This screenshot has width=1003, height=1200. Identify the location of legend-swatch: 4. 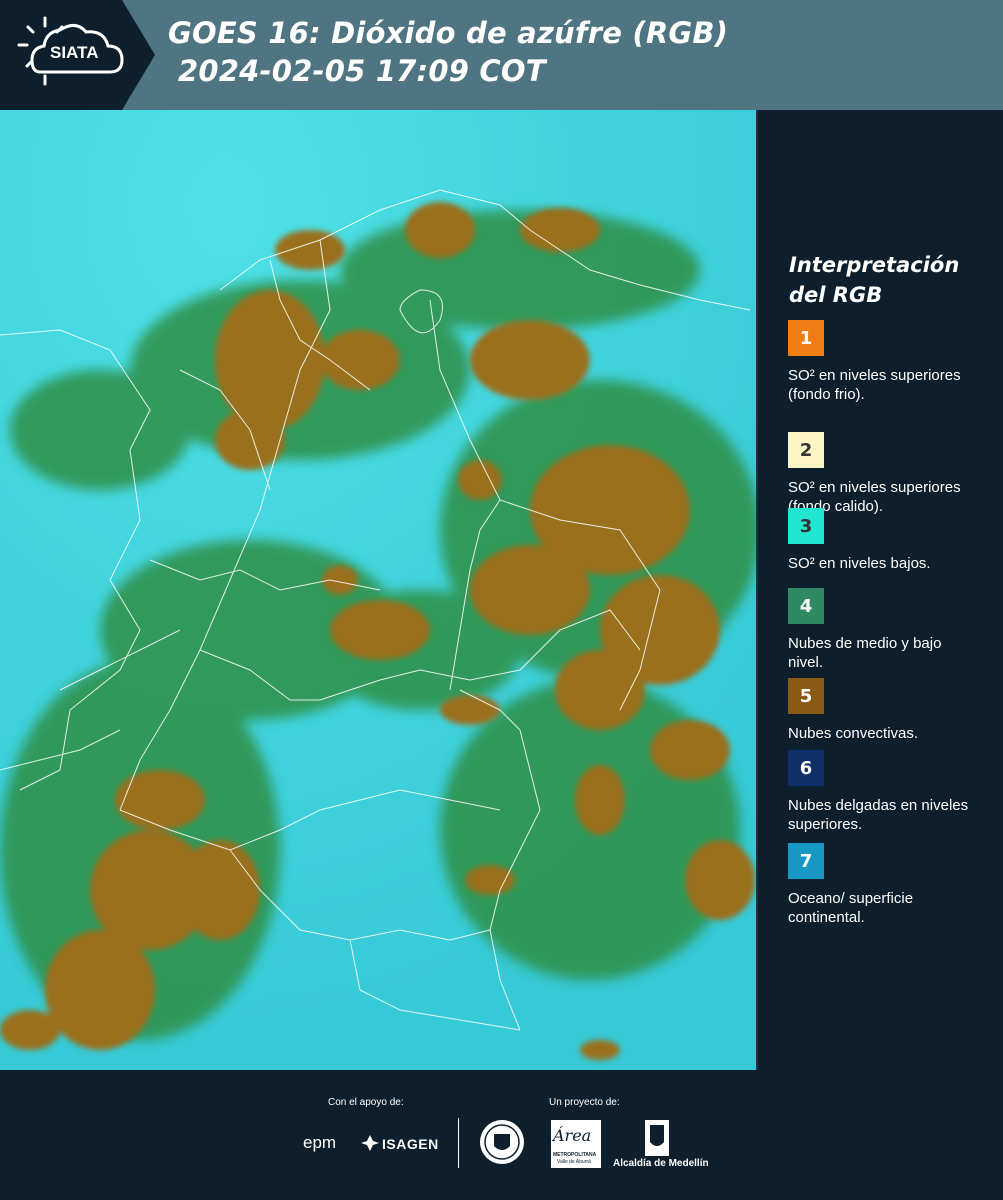
(806, 606).